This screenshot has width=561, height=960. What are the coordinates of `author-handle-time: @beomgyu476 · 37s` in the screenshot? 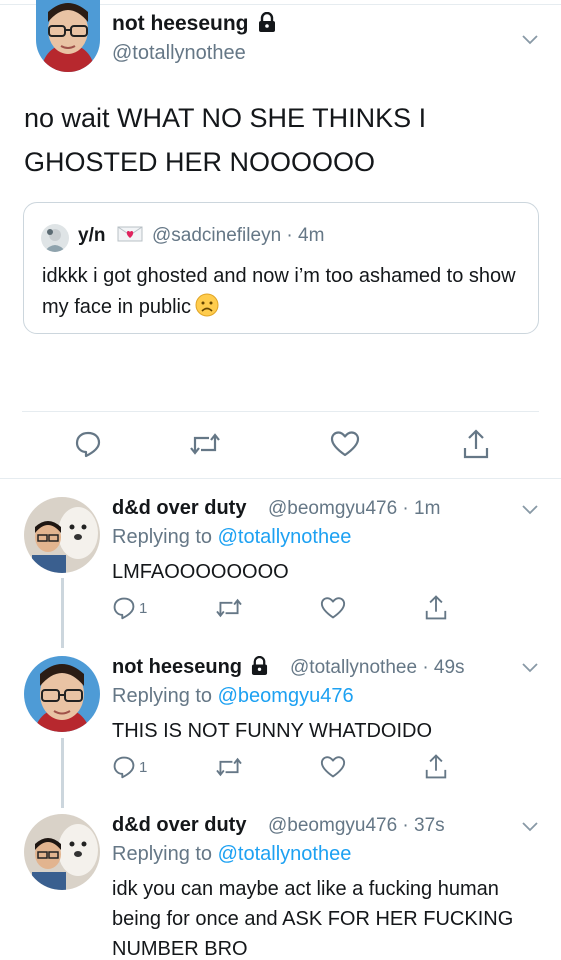 It's located at (356, 826).